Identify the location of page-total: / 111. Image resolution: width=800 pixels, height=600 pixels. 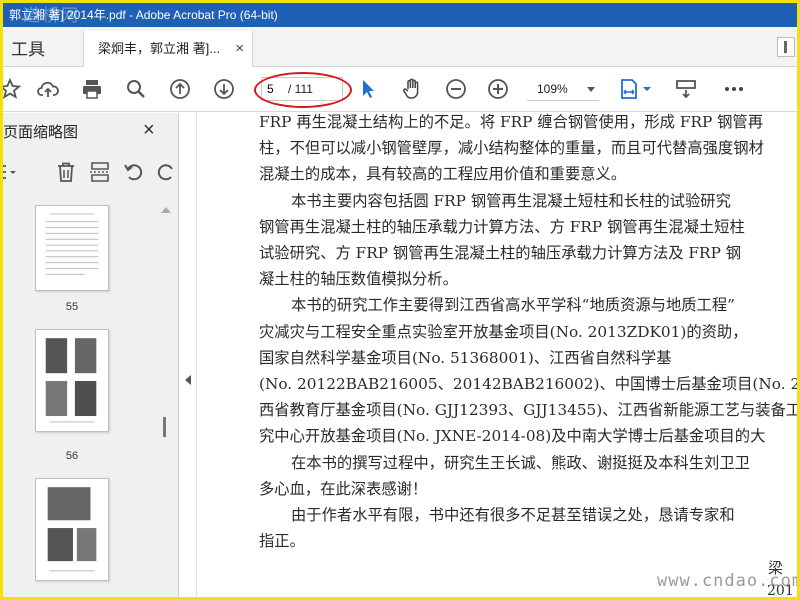
(300, 89).